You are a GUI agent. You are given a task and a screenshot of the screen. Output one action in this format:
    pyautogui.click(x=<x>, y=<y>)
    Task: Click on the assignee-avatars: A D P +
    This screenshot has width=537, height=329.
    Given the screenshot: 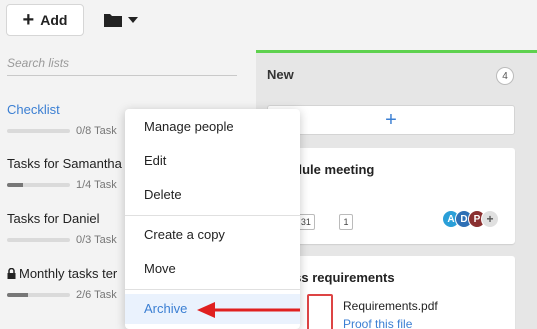 What is the action you would take?
    pyautogui.click(x=470, y=219)
    